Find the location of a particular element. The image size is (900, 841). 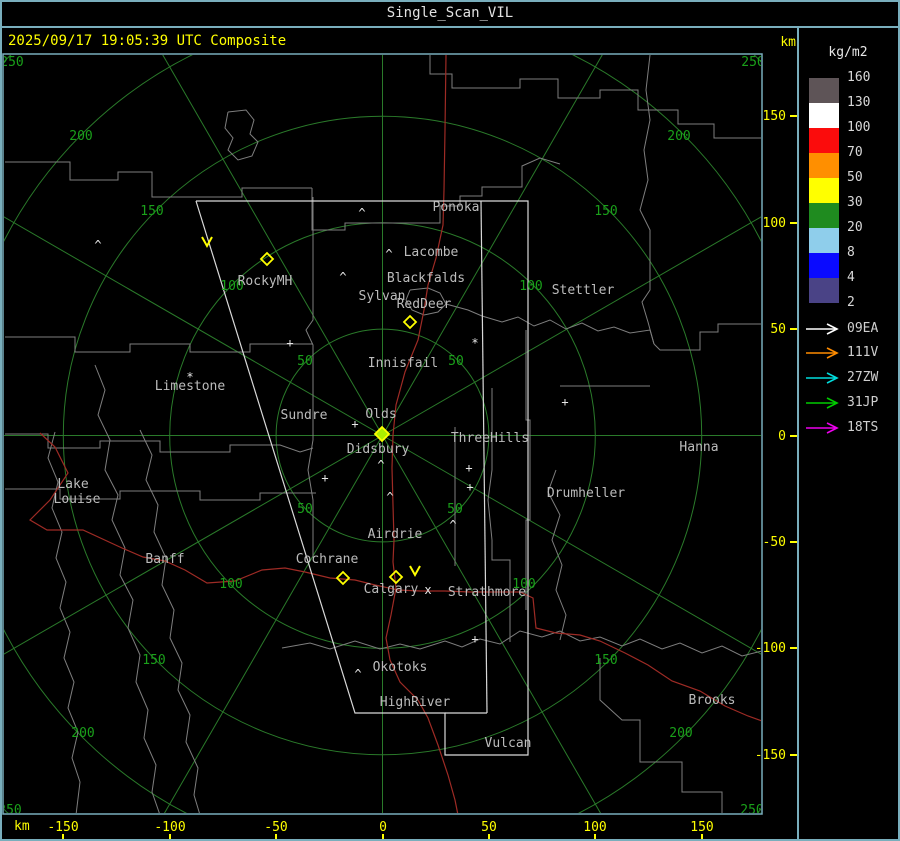

right-axis-unit-label: km is located at coordinates (788, 42).